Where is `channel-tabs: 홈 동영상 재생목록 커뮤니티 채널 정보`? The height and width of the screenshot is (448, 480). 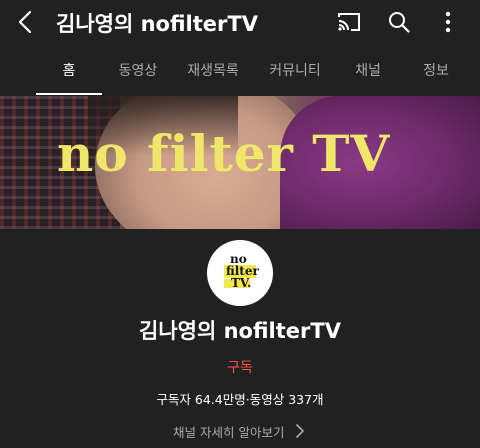 channel-tabs: 홈 동영상 재생목록 커뮤니티 채널 정보 is located at coordinates (240, 74).